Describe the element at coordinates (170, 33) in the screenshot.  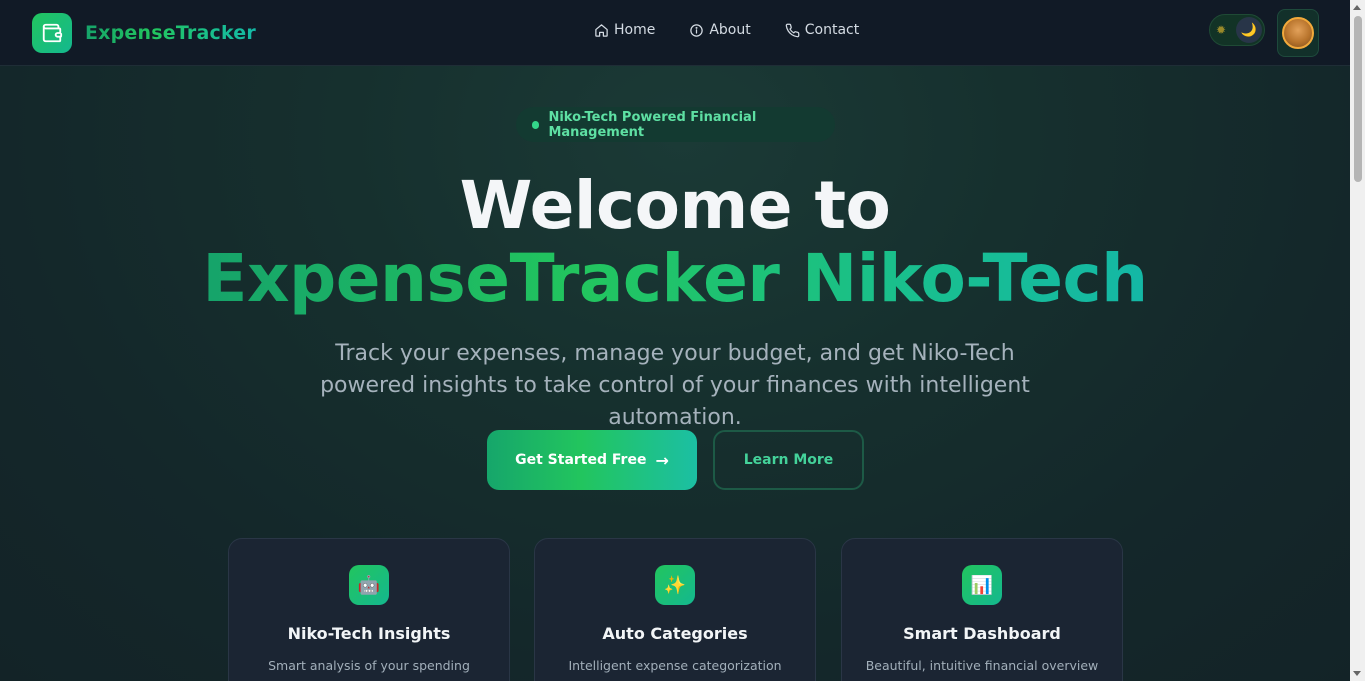
I see `brand-name: ExpenseTracker` at that location.